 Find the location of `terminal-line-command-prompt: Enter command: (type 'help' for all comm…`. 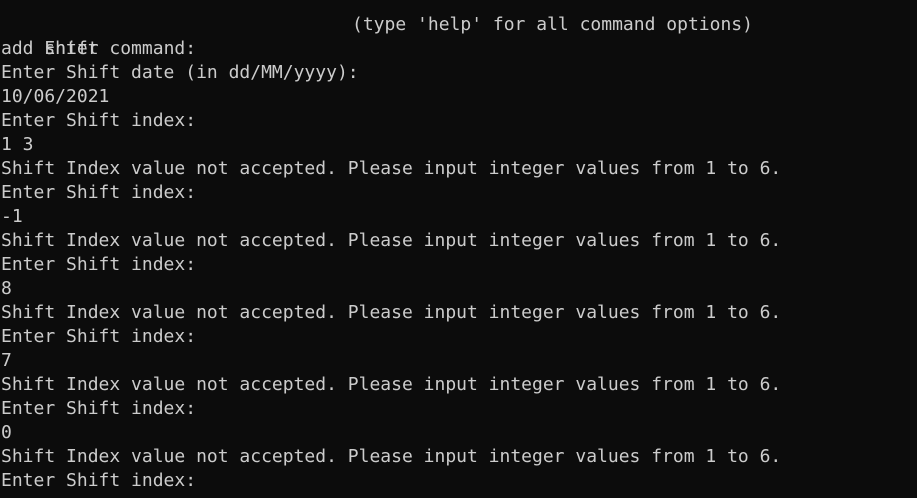

terminal-line-command-prompt: Enter command: (type 'help' for all comm… is located at coordinates (458, 36).